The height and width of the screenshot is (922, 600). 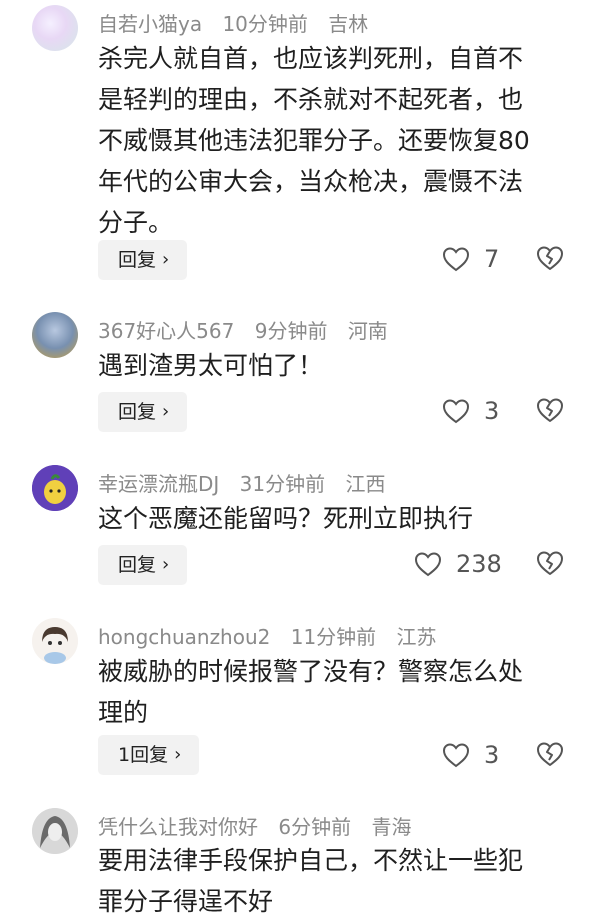 What do you see at coordinates (250, 329) in the screenshot?
I see `comment-meta: 367好心人567 9分钟前 河南` at bounding box center [250, 329].